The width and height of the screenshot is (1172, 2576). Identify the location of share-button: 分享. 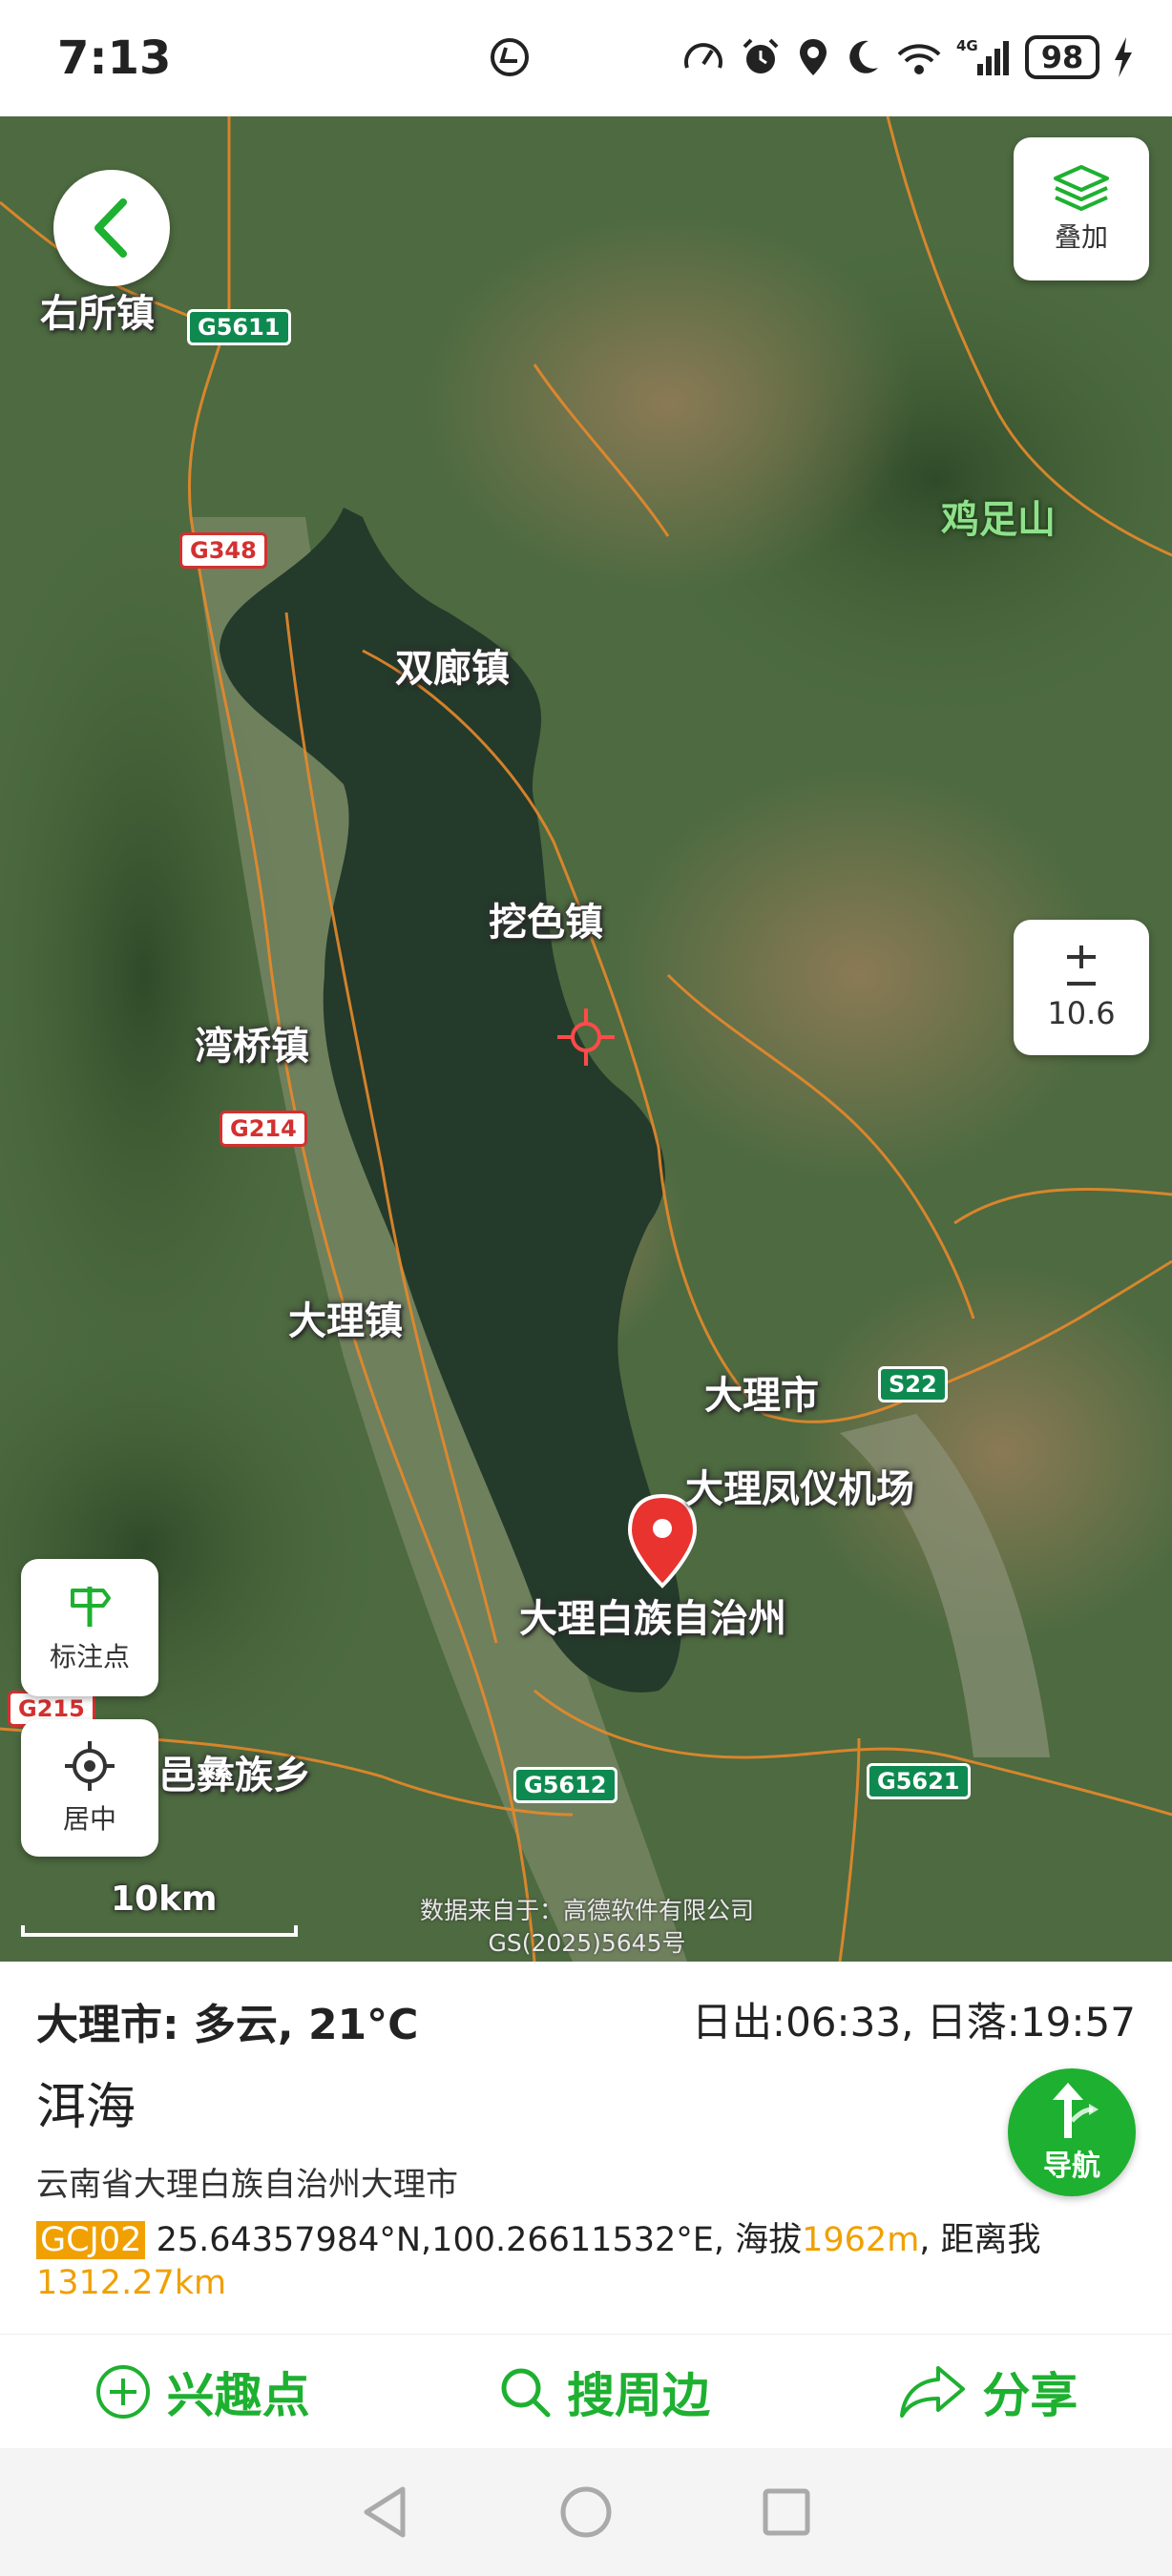
(988, 2392).